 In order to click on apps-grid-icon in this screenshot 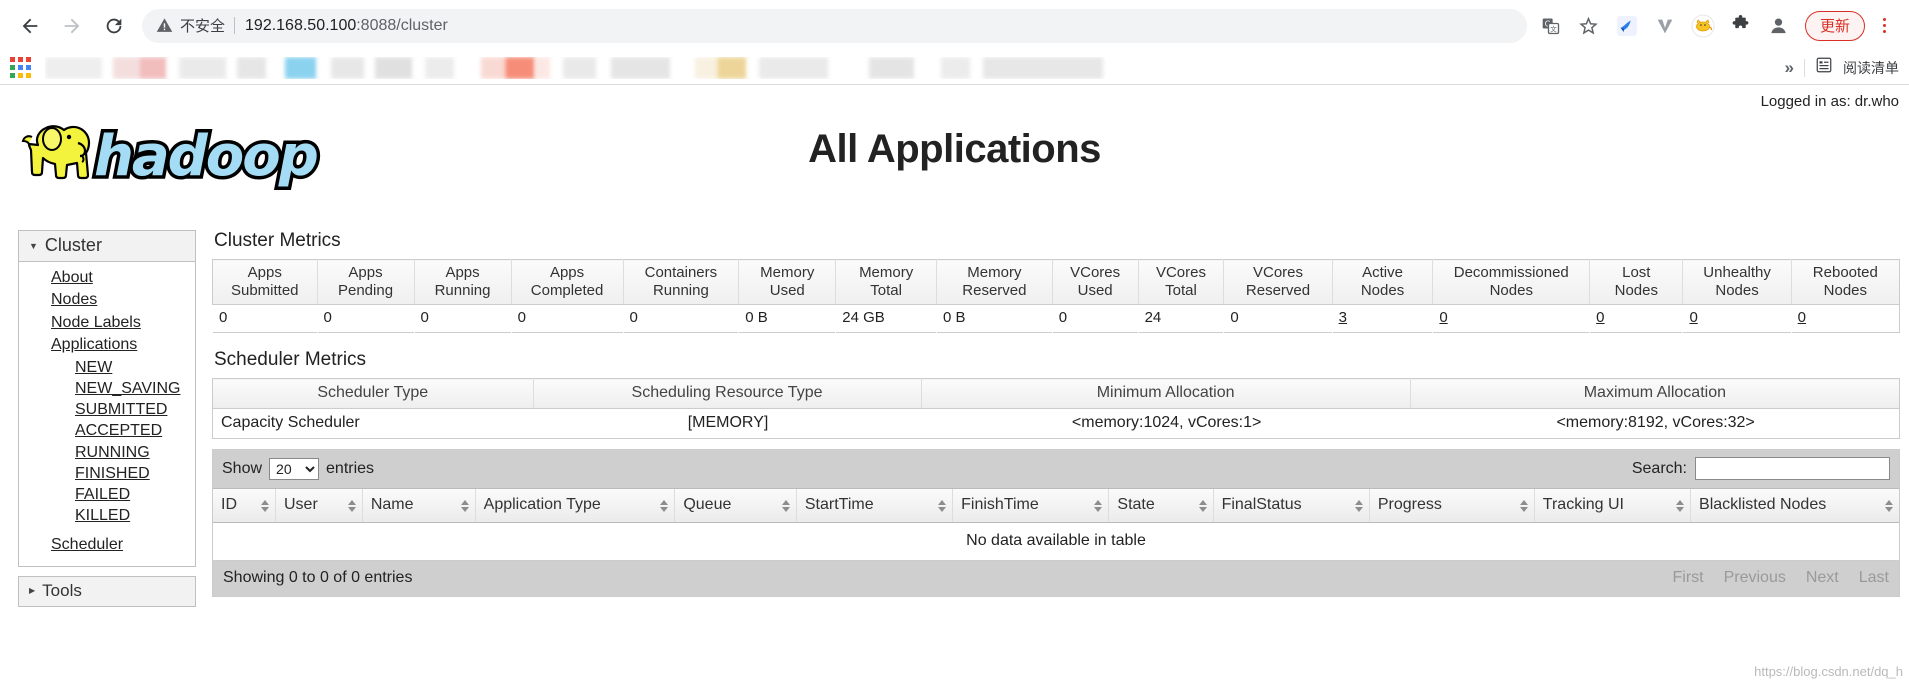, I will do `click(20, 67)`.